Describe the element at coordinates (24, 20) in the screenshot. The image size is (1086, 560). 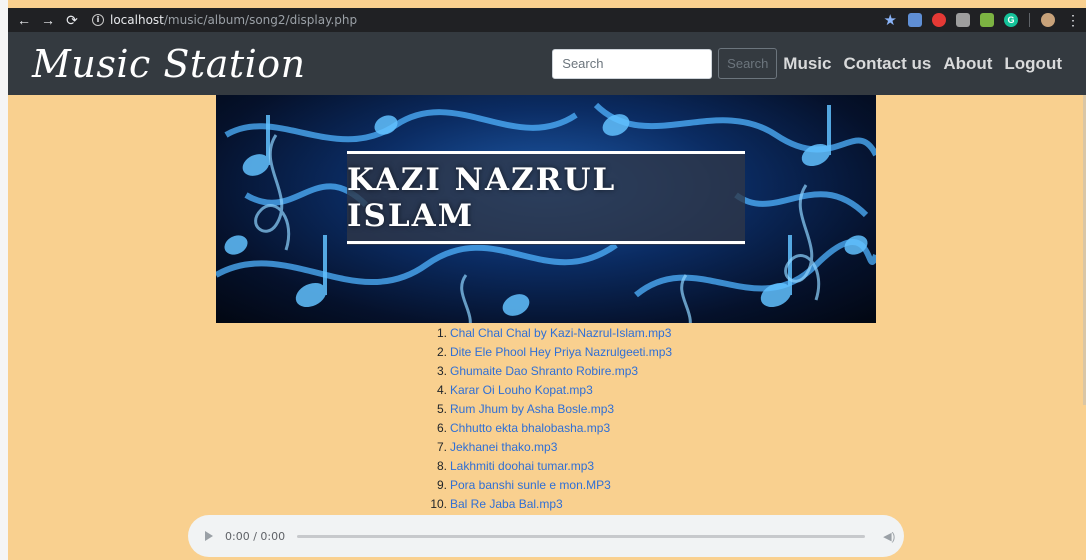
I see `back-arrow-icon: ←` at that location.